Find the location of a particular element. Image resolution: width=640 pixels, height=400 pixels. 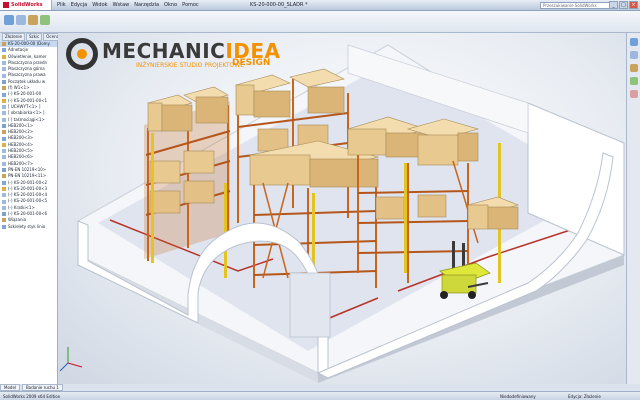

app-logo: SolidWorks is located at coordinates (26, 5).